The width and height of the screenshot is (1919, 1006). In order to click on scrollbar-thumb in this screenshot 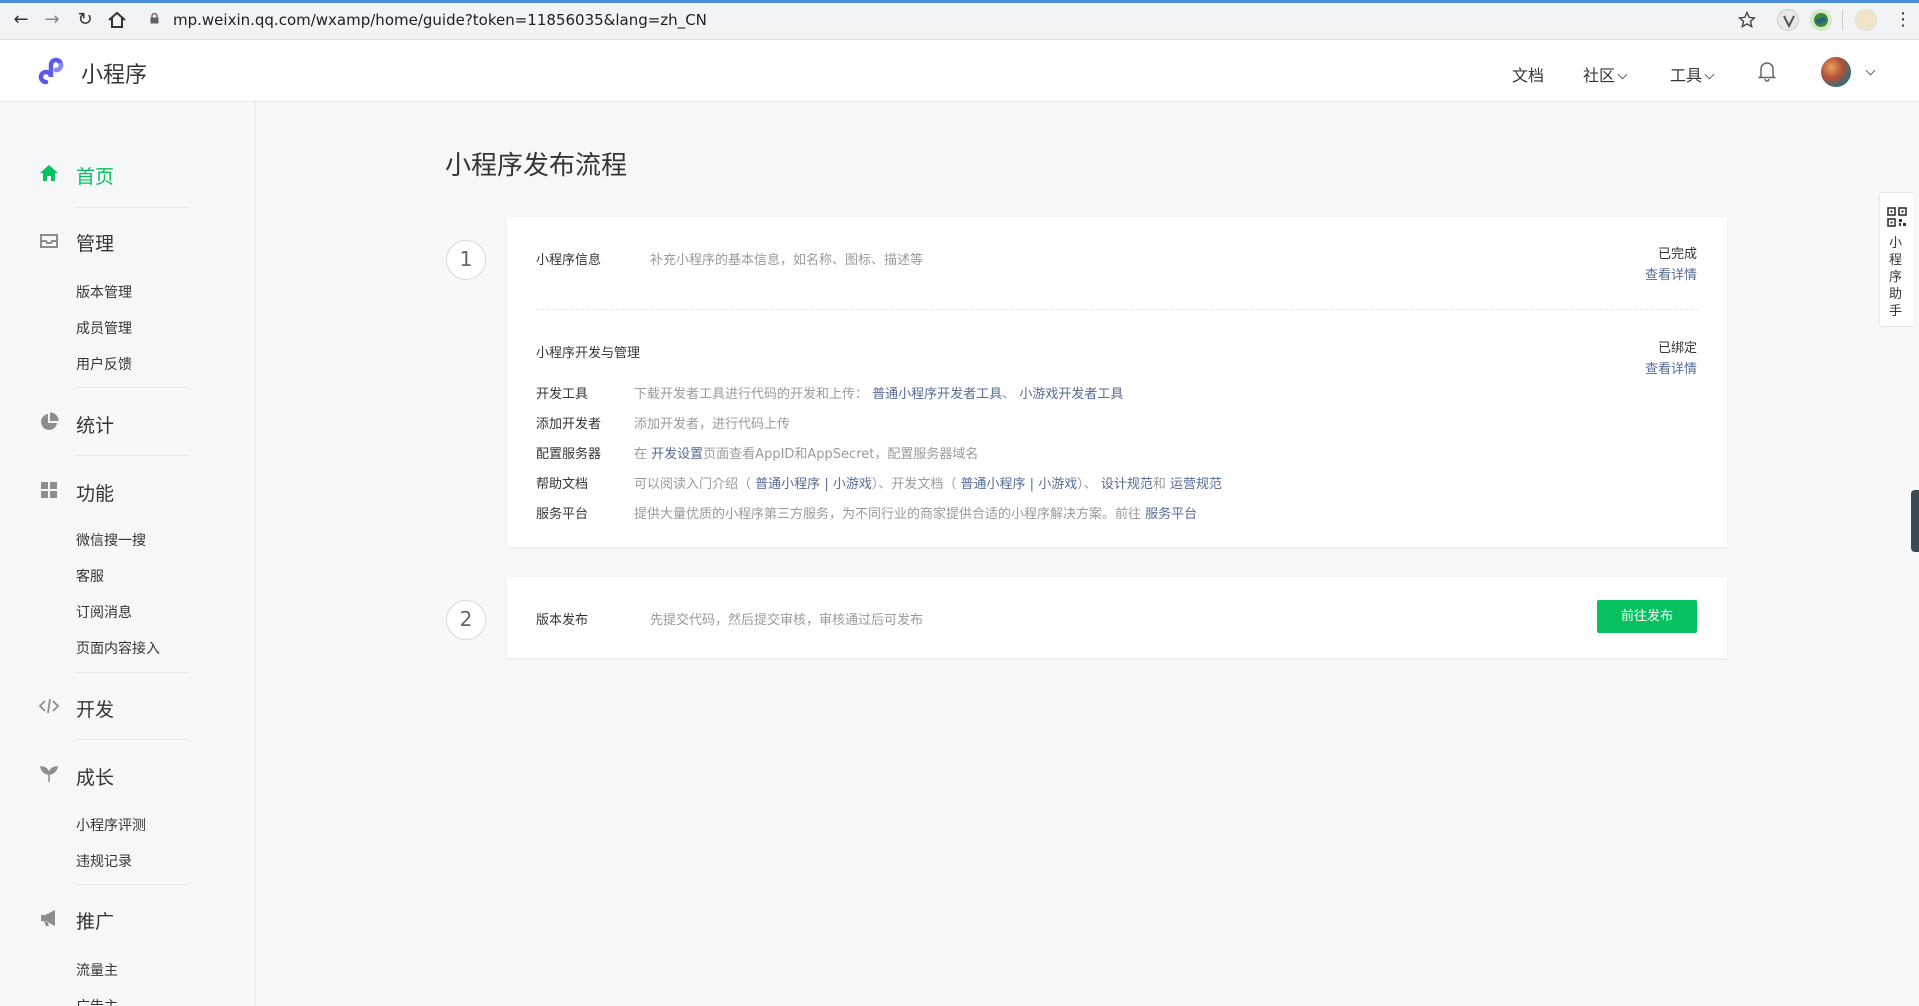, I will do `click(1915, 521)`.